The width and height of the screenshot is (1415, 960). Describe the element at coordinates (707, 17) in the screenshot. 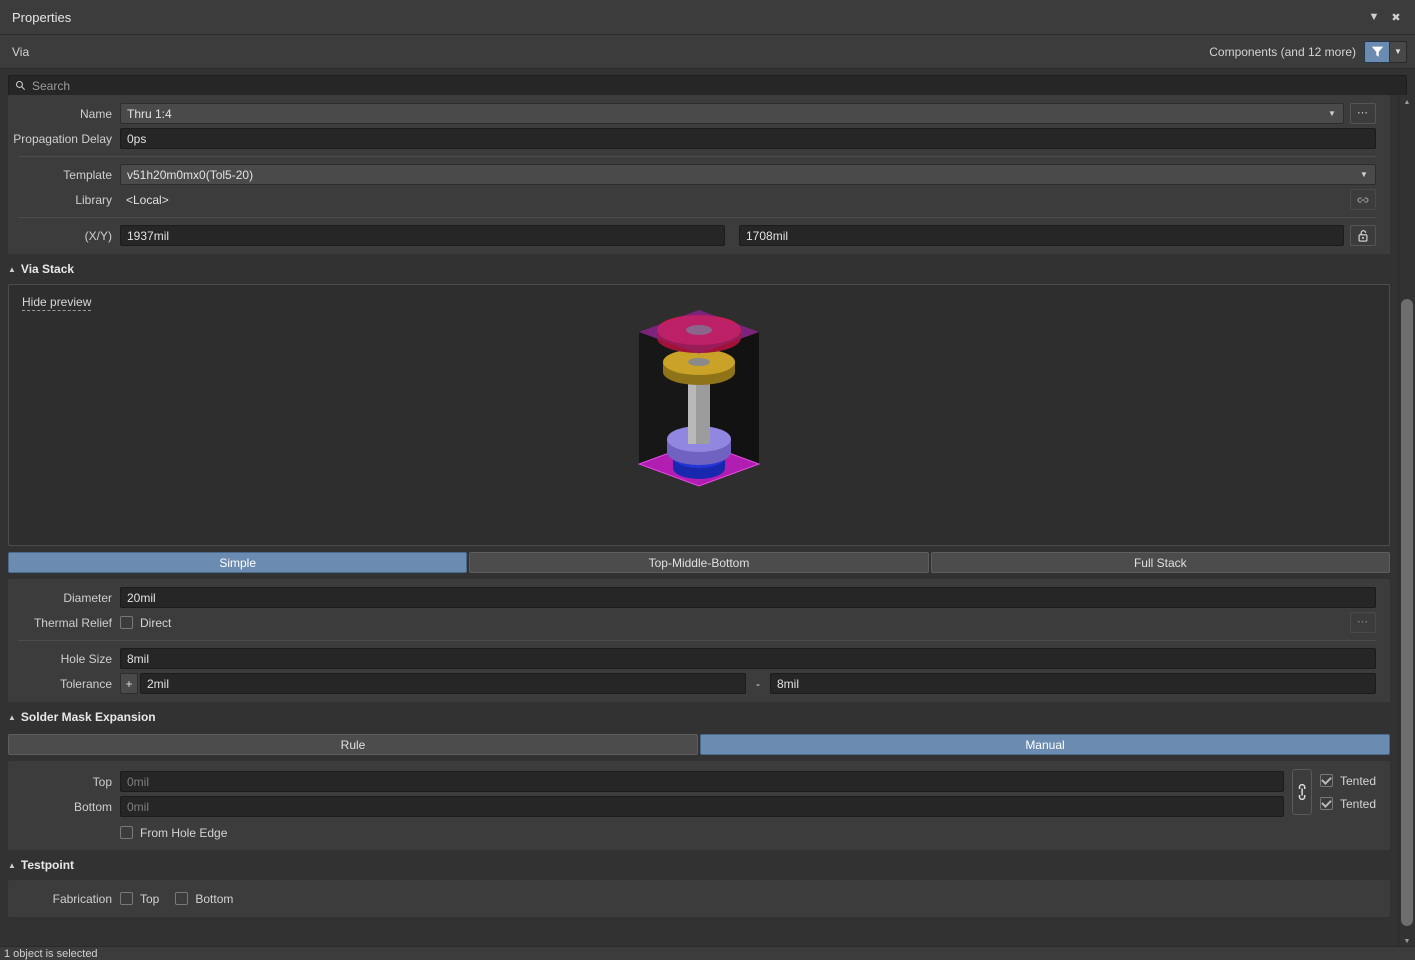

I see `panel-title-bar: Properties ▼ ✖` at that location.